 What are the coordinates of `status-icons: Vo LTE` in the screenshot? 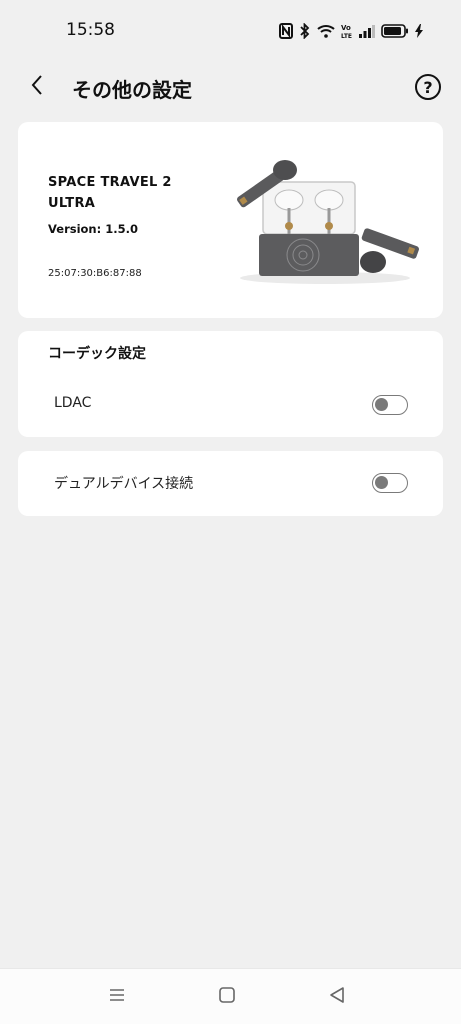 It's located at (351, 31).